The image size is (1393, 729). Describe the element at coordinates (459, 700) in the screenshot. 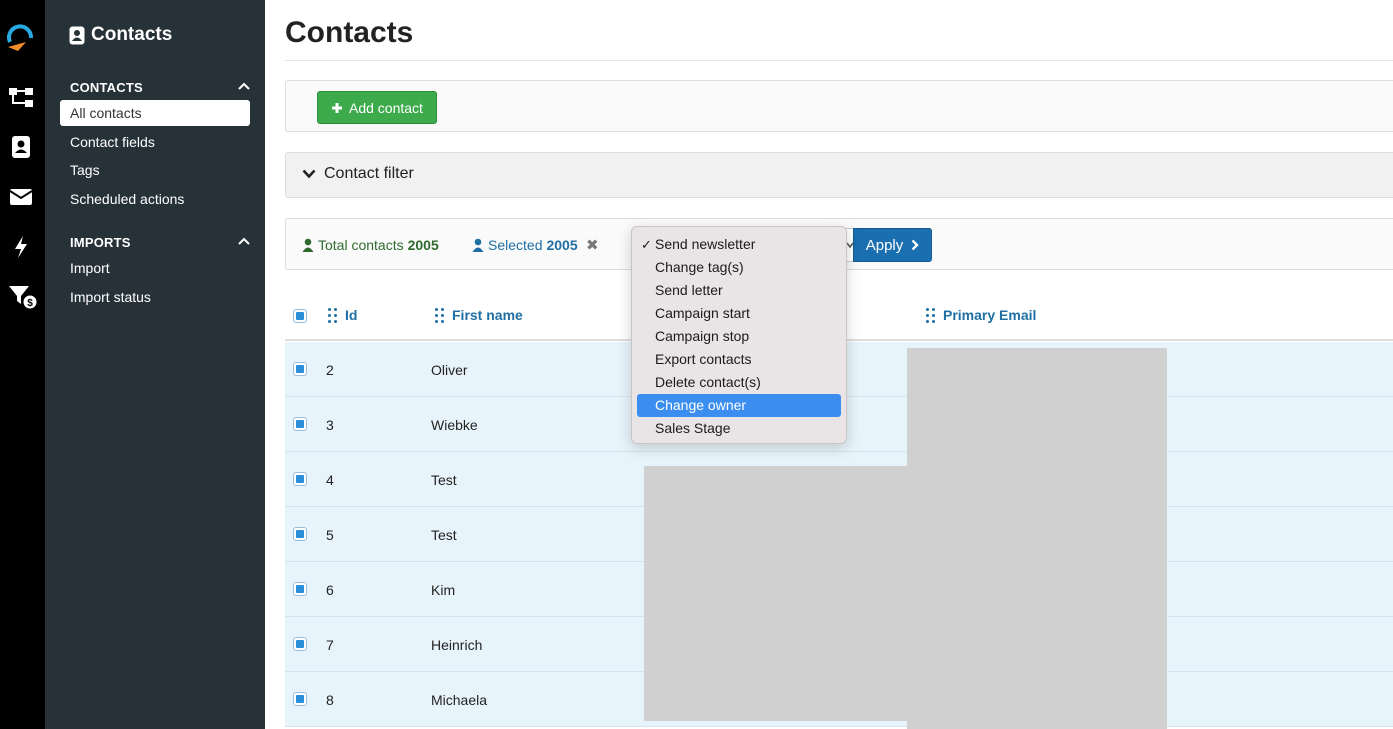

I see `cell-first-name: Michaela` at that location.